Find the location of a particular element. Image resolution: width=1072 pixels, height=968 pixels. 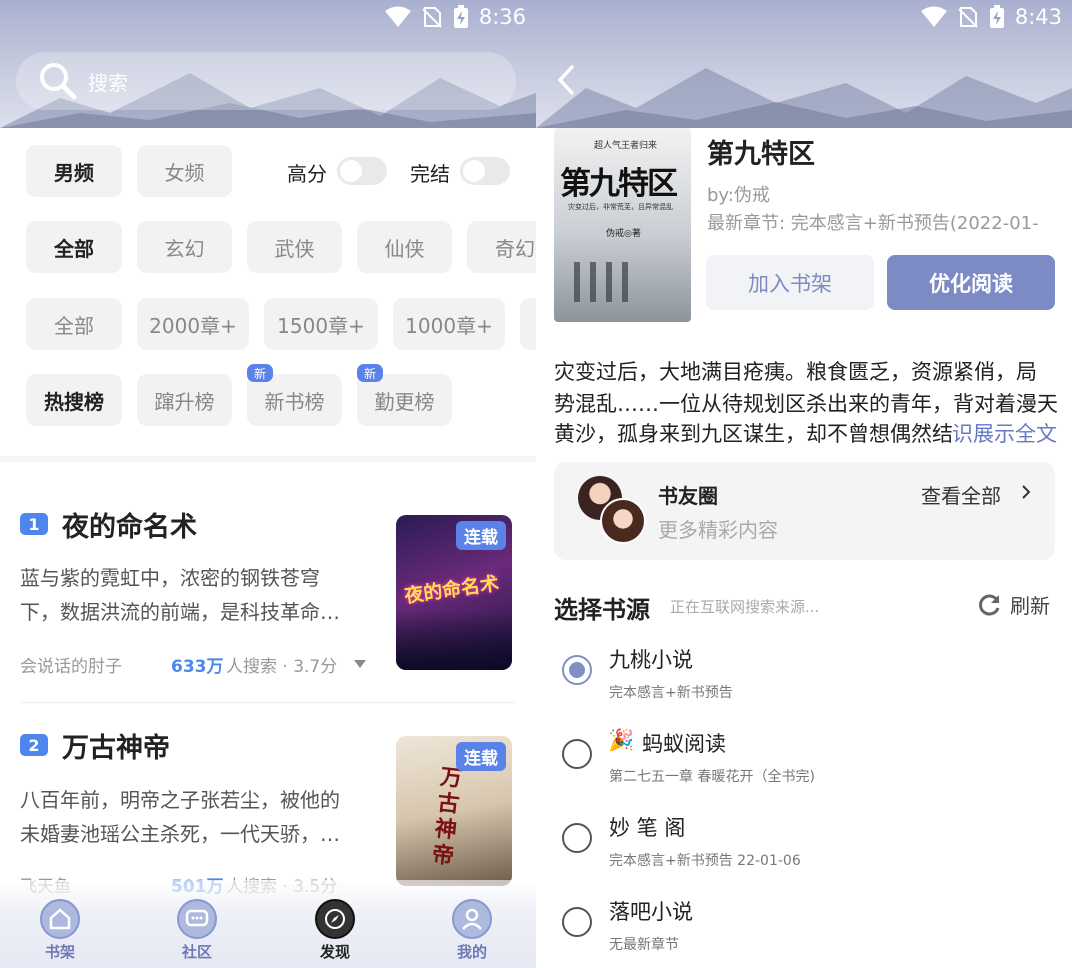

rank-new-books: 新书榜 新 is located at coordinates (294, 395).